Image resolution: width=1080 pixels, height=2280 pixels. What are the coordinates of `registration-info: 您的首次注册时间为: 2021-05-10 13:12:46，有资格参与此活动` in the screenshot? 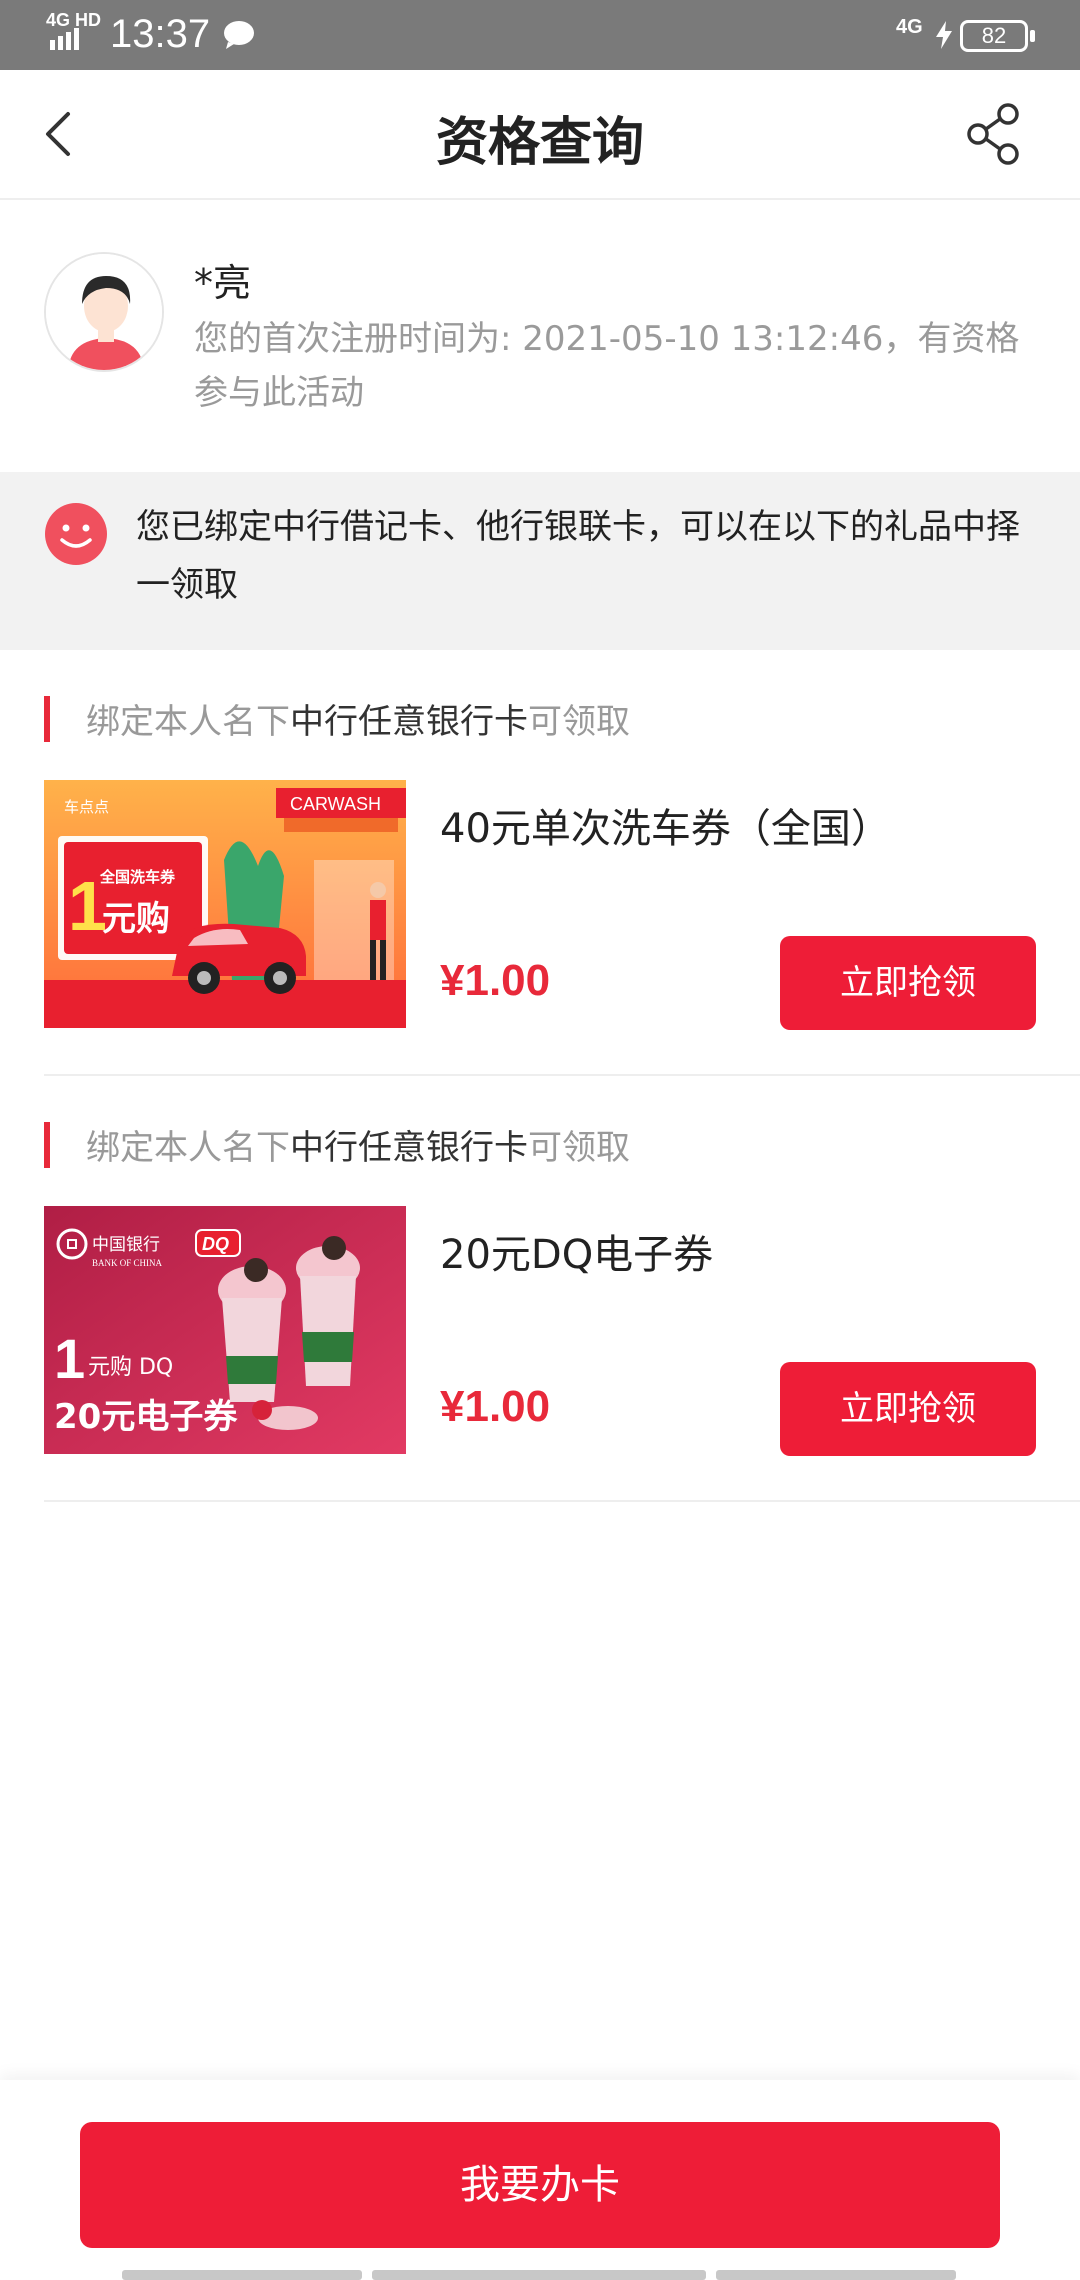 It's located at (607, 366).